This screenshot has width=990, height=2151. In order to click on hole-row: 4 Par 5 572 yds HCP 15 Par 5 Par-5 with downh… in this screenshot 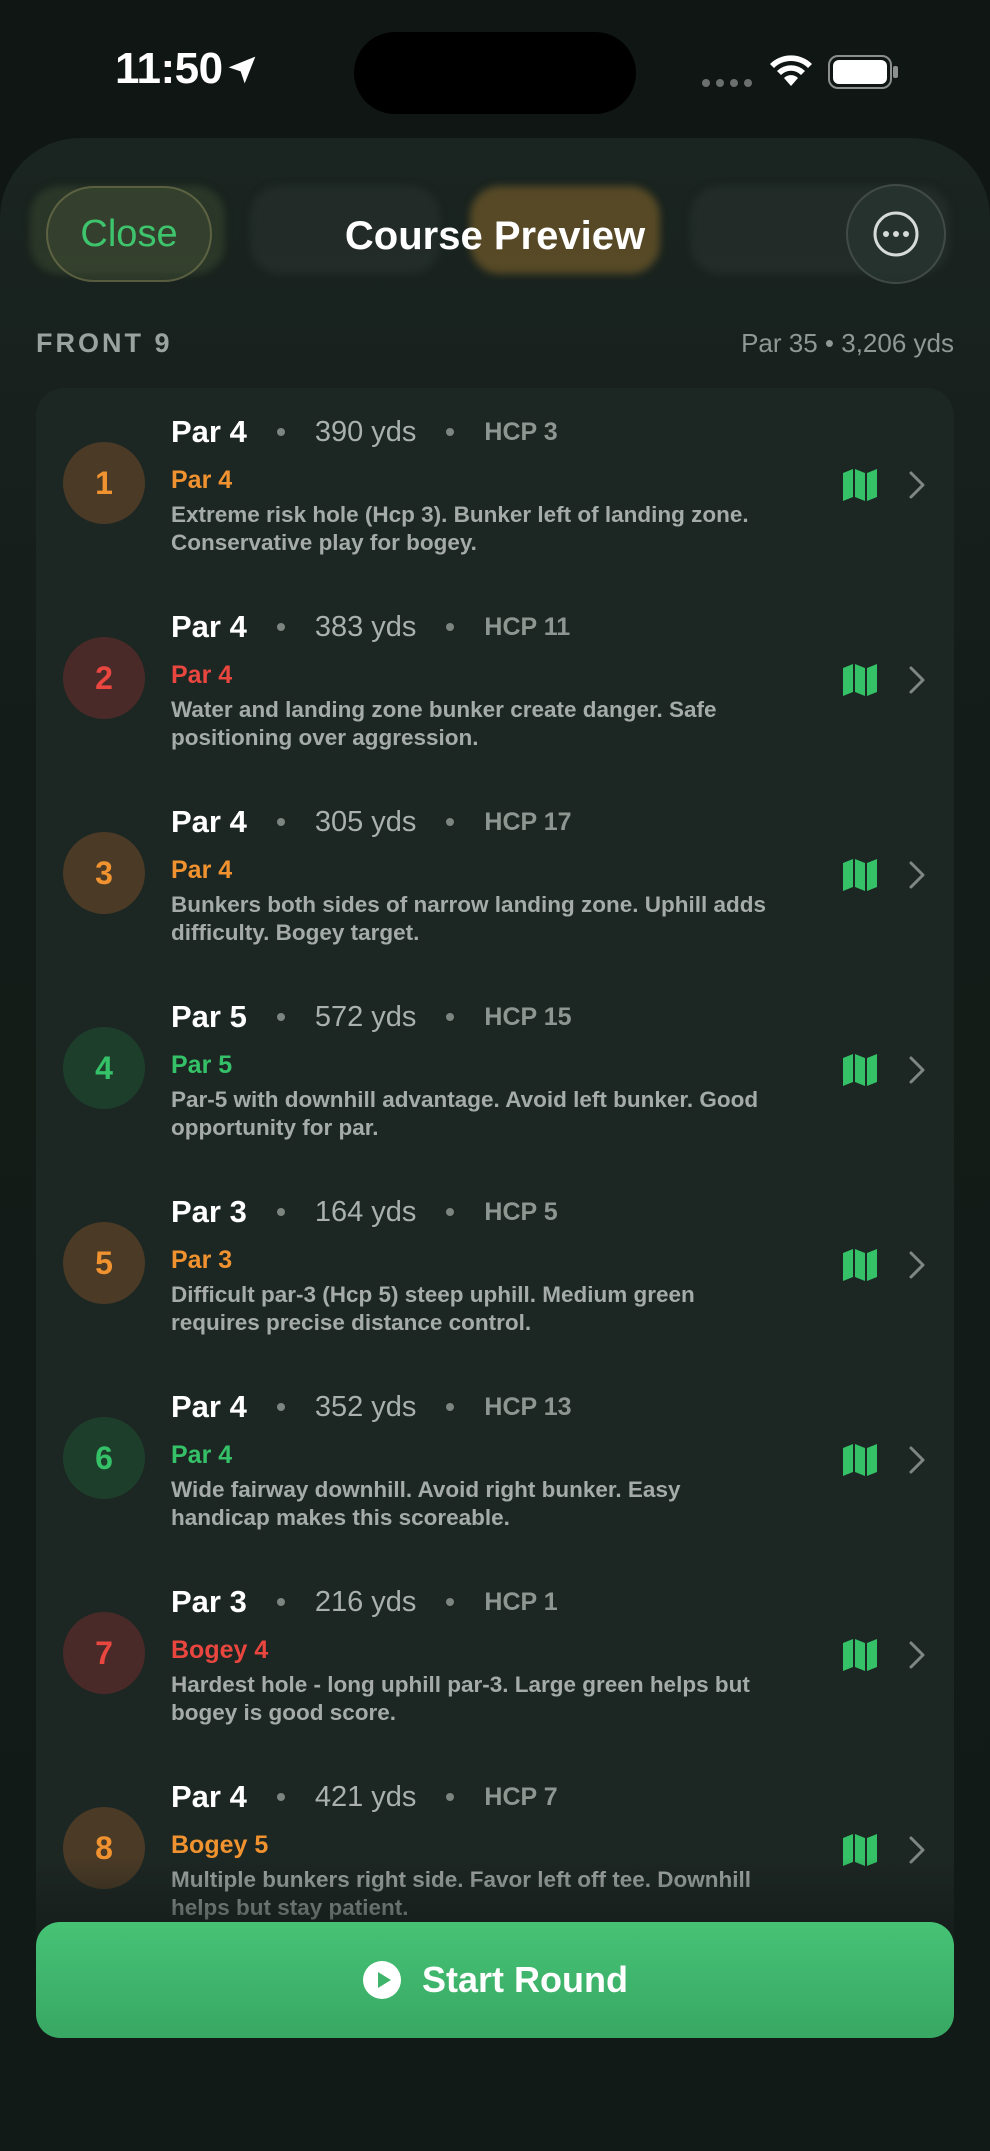, I will do `click(495, 1070)`.